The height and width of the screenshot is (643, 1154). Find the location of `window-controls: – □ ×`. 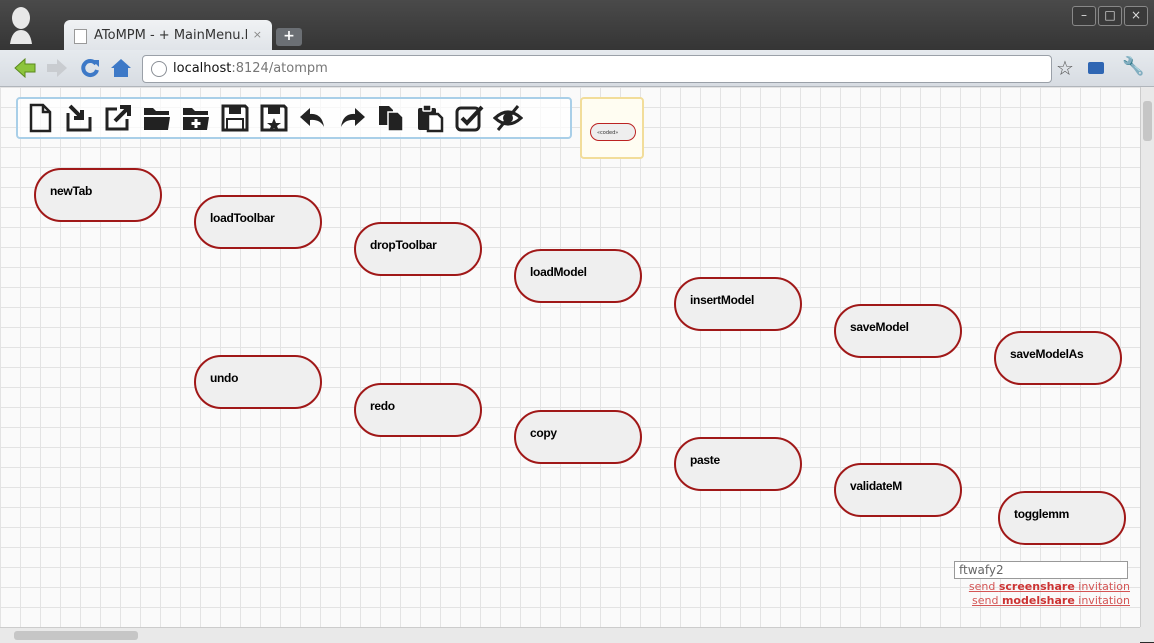

window-controls: – □ × is located at coordinates (1110, 16).